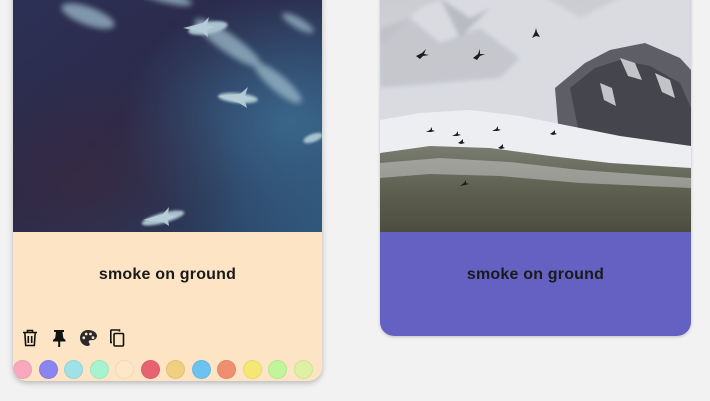  What do you see at coordinates (59, 338) in the screenshot?
I see `pin-icon` at bounding box center [59, 338].